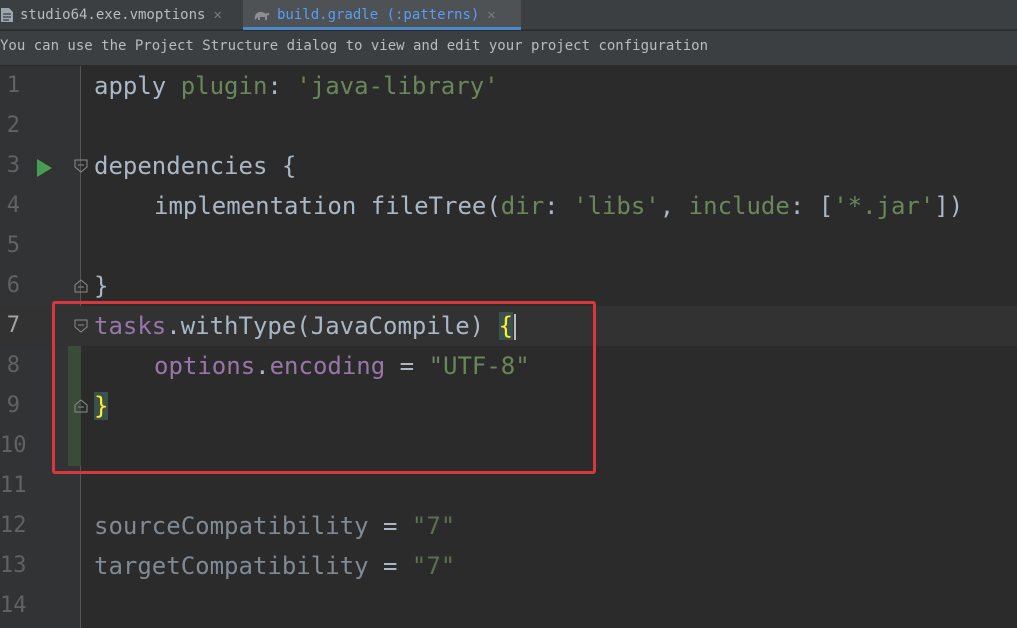 This screenshot has width=1017, height=628. I want to click on code-text: targetCompatibility = "7", so click(274, 566).